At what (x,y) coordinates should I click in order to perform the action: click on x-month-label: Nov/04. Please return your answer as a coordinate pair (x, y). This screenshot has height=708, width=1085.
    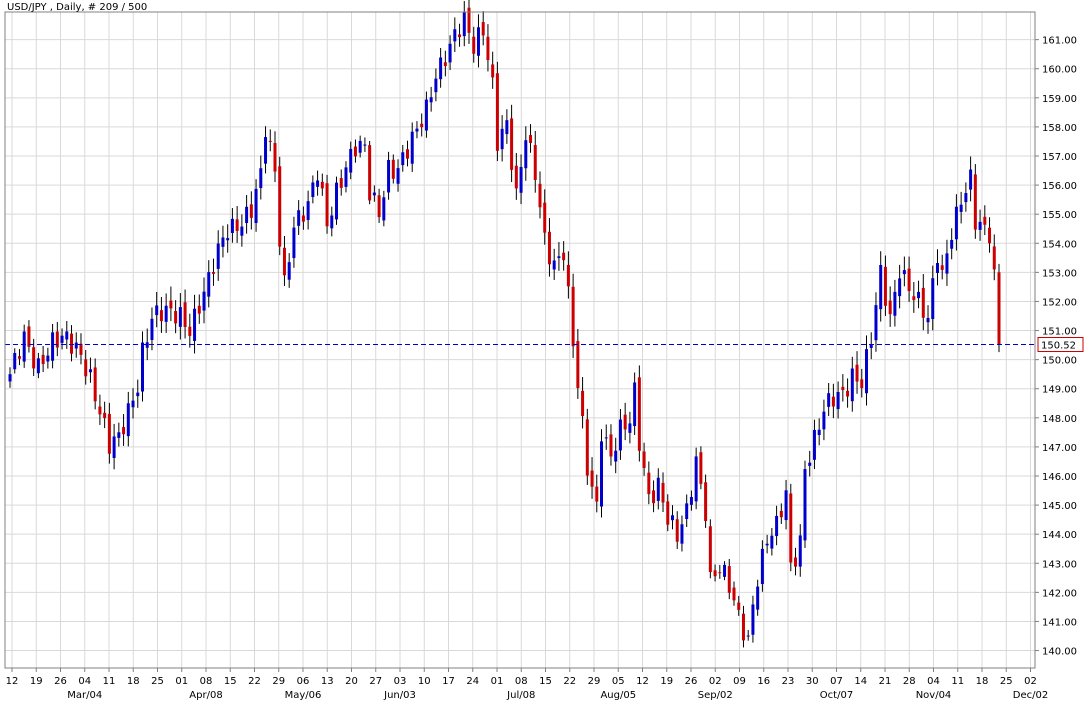
    Looking at the image, I should click on (934, 695).